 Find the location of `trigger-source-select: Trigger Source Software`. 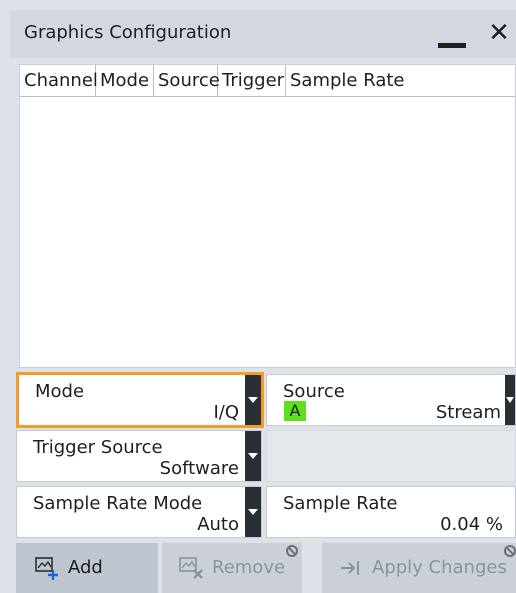

trigger-source-select: Trigger Source Software is located at coordinates (139, 456).